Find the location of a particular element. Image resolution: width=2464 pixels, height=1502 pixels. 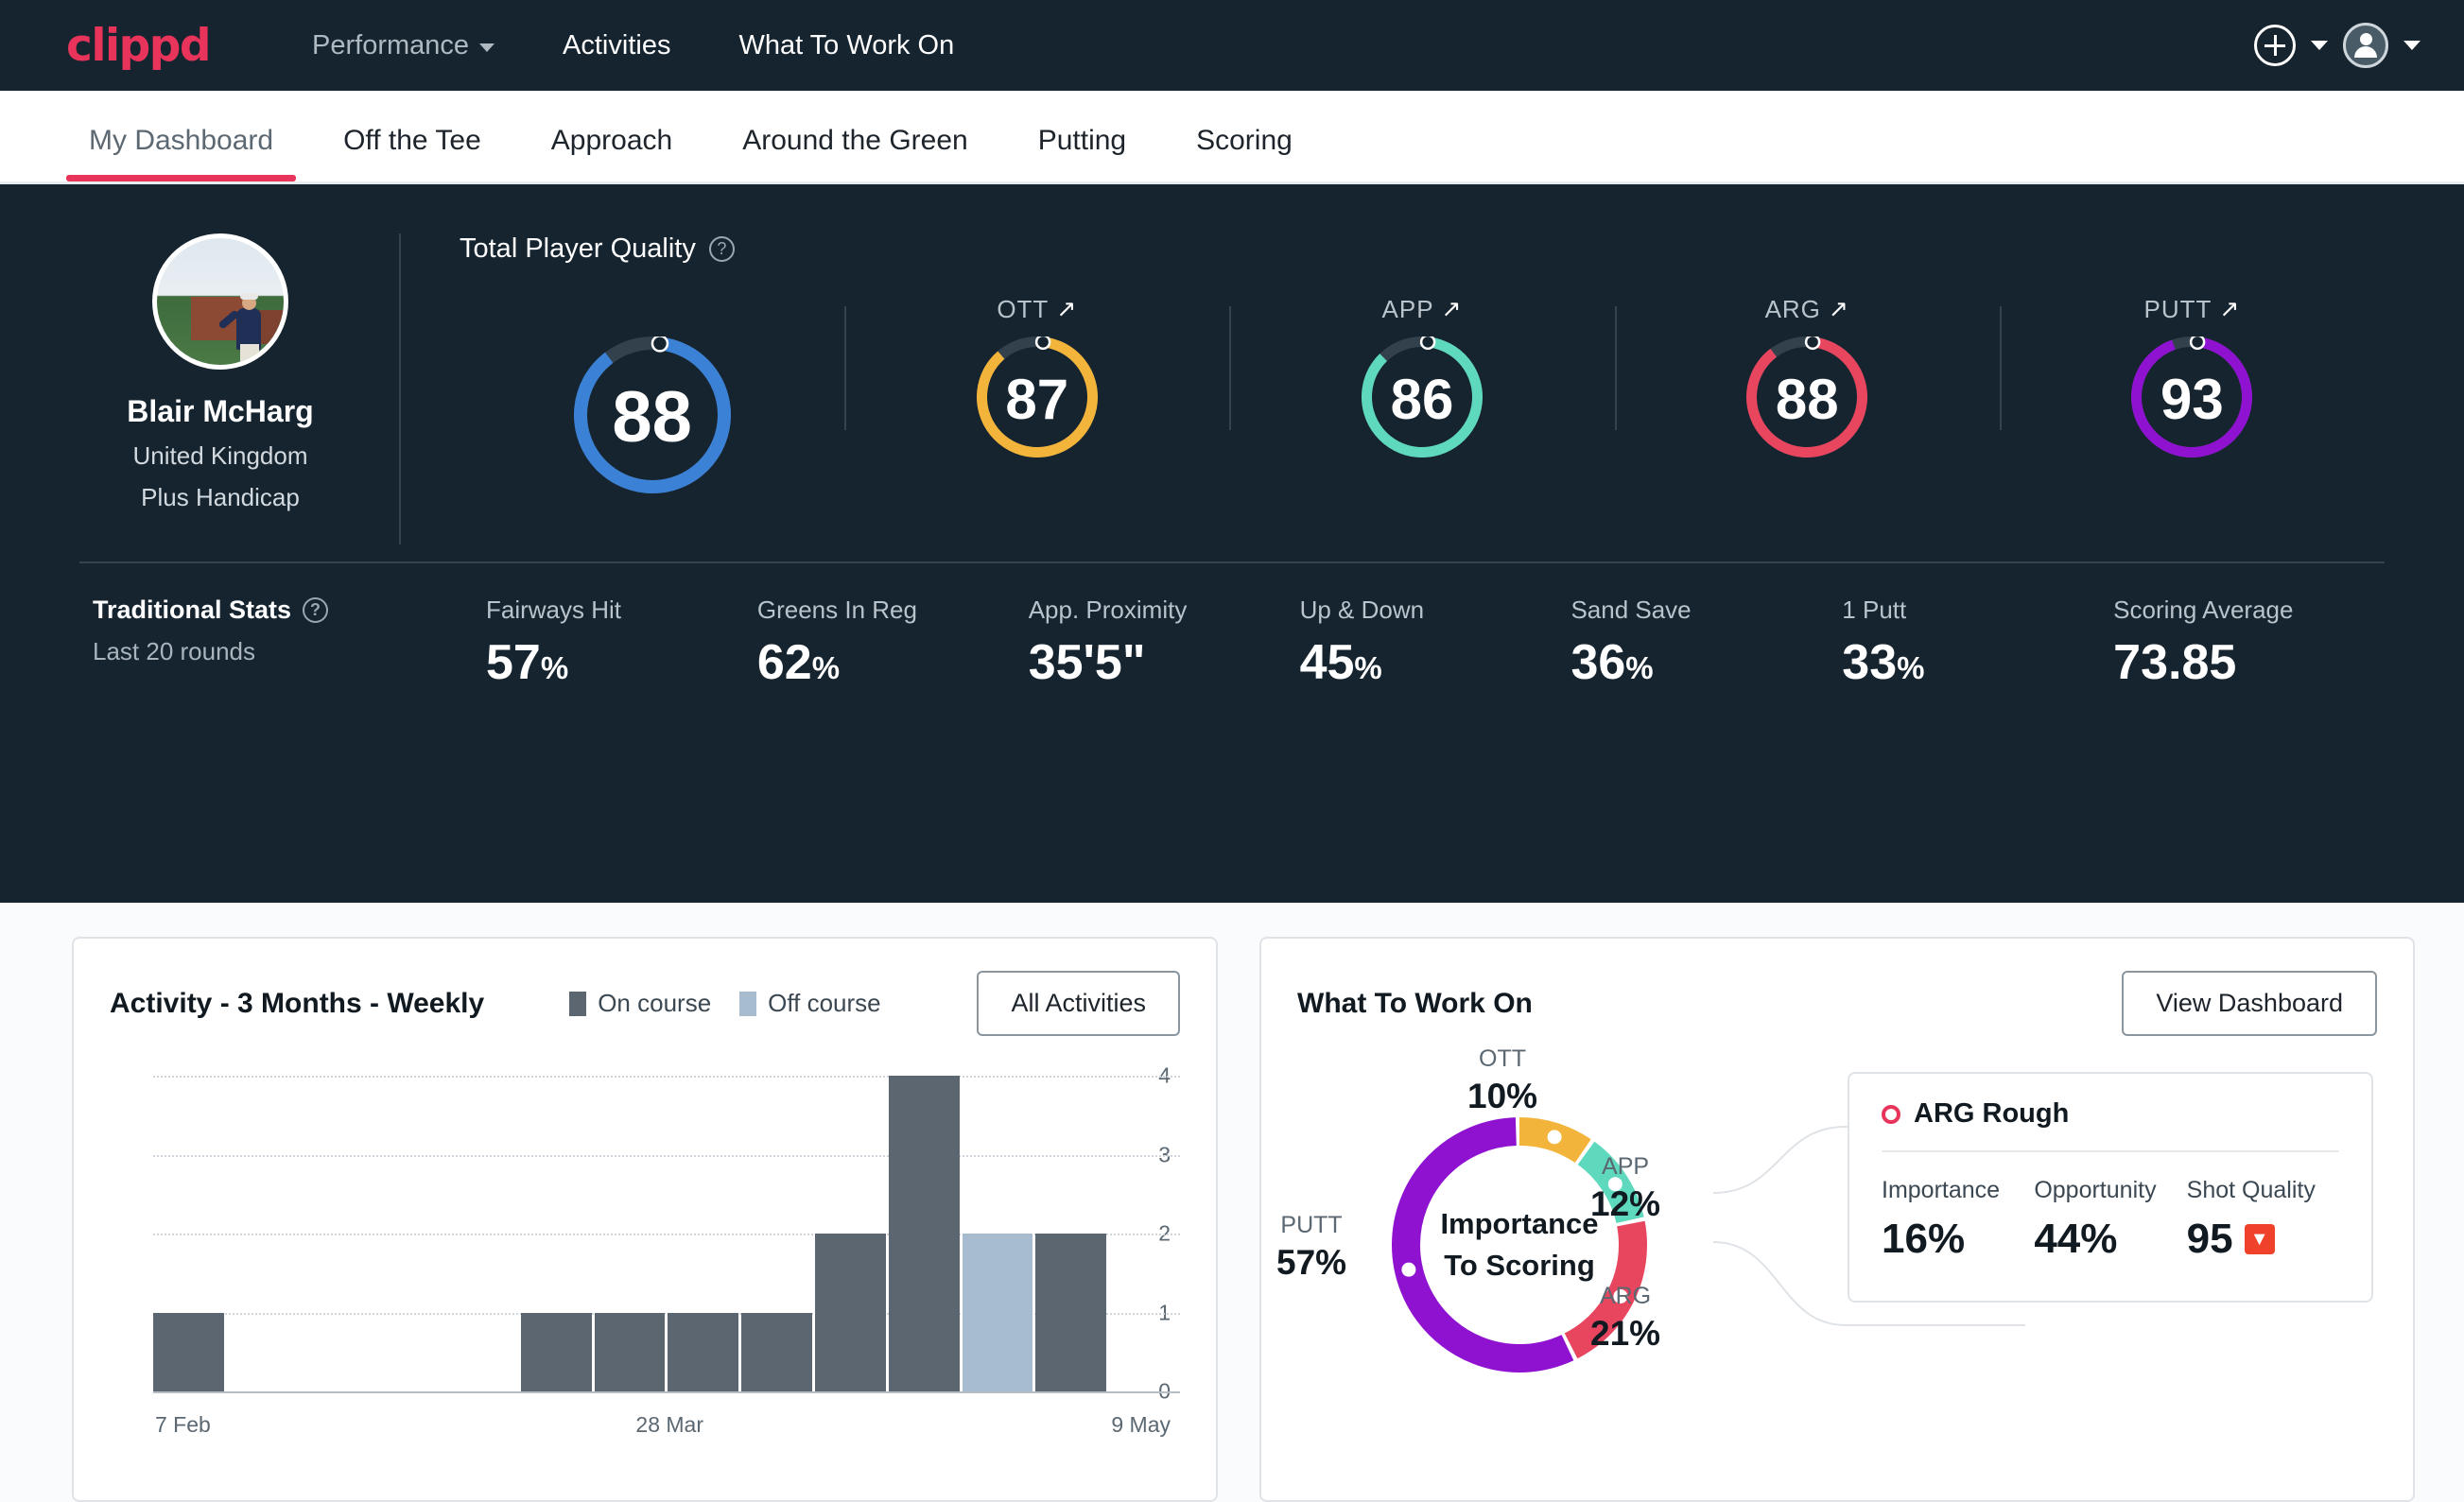

x-axis-tick: 7 Feb is located at coordinates (183, 1424).